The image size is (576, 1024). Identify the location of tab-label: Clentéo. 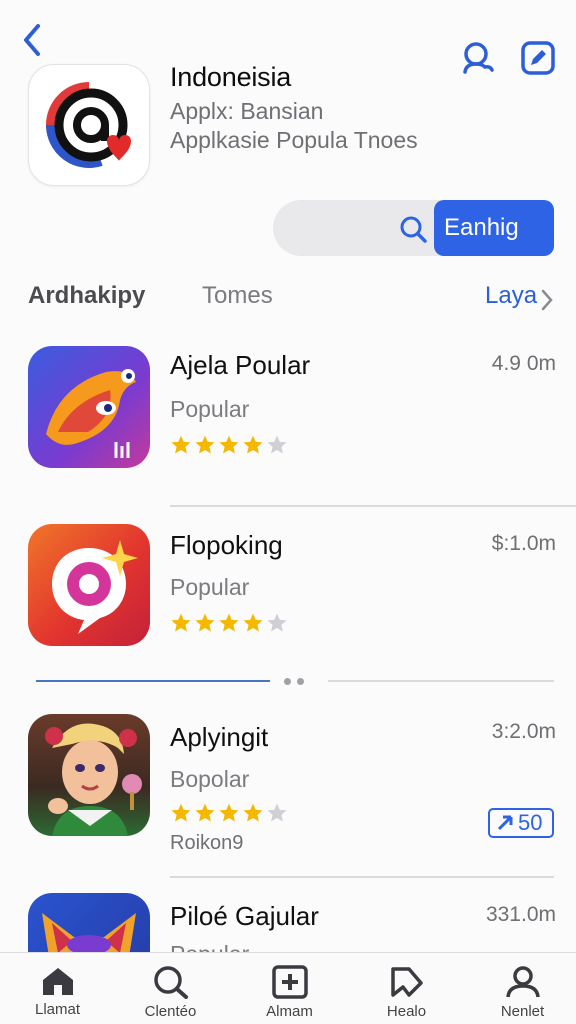
(170, 1011).